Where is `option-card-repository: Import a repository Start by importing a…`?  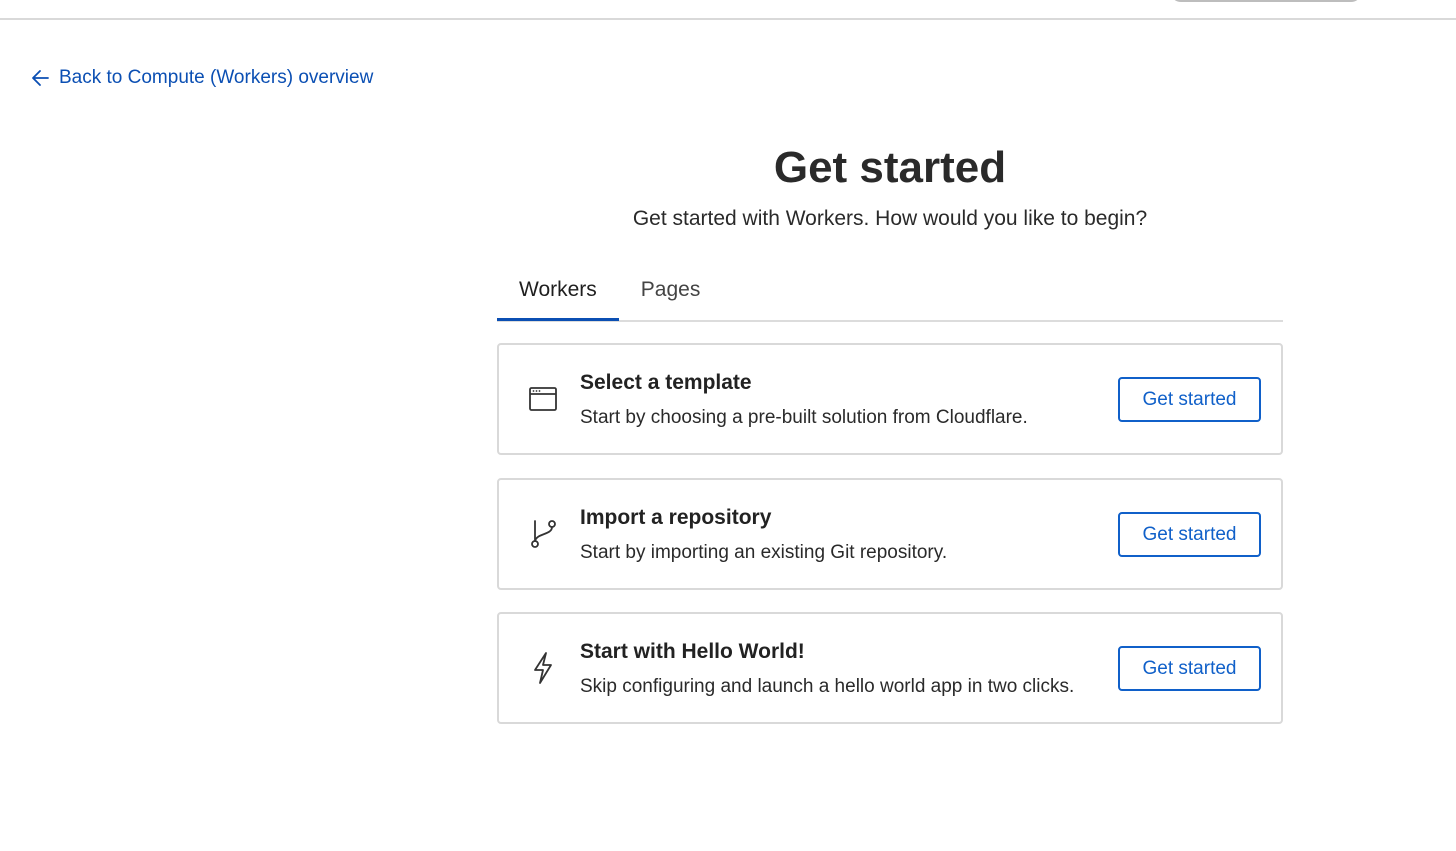
option-card-repository: Import a repository Start by importing a… is located at coordinates (890, 534).